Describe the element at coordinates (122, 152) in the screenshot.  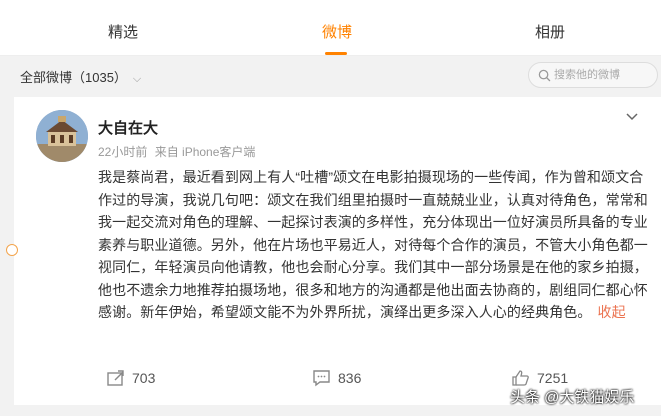
I see `post-time: 22小时前` at that location.